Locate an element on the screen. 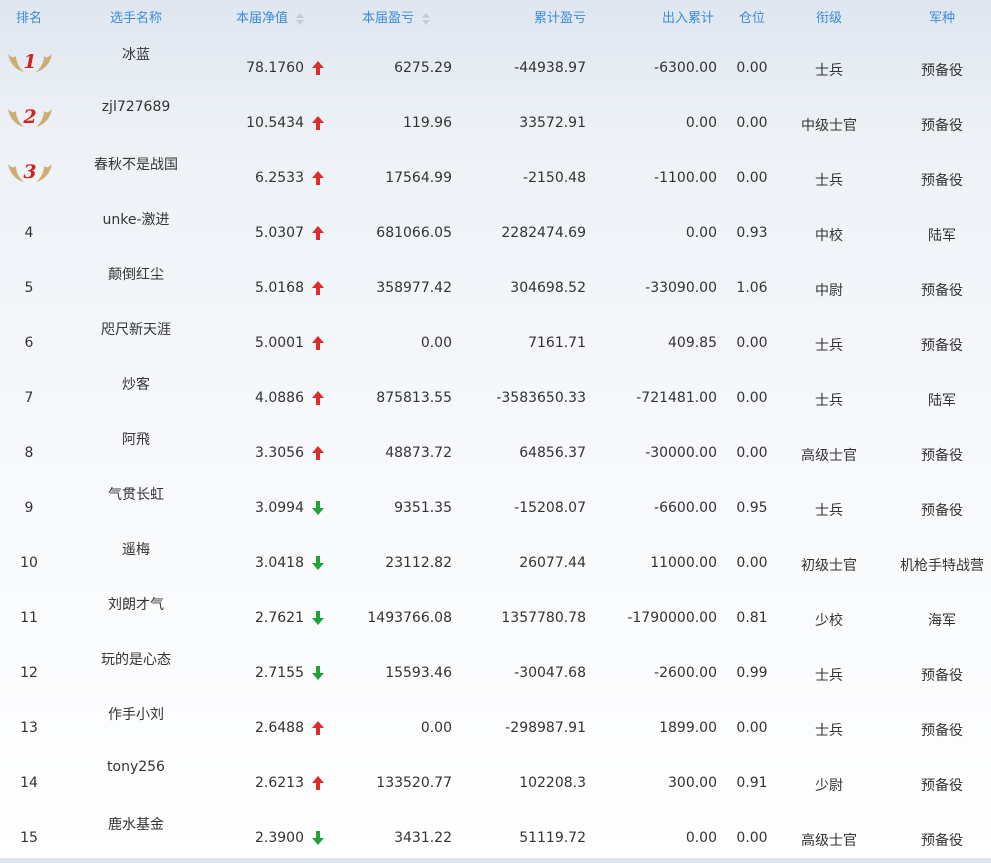 This screenshot has width=991, height=863. nav-value: 3.3056 is located at coordinates (279, 453).